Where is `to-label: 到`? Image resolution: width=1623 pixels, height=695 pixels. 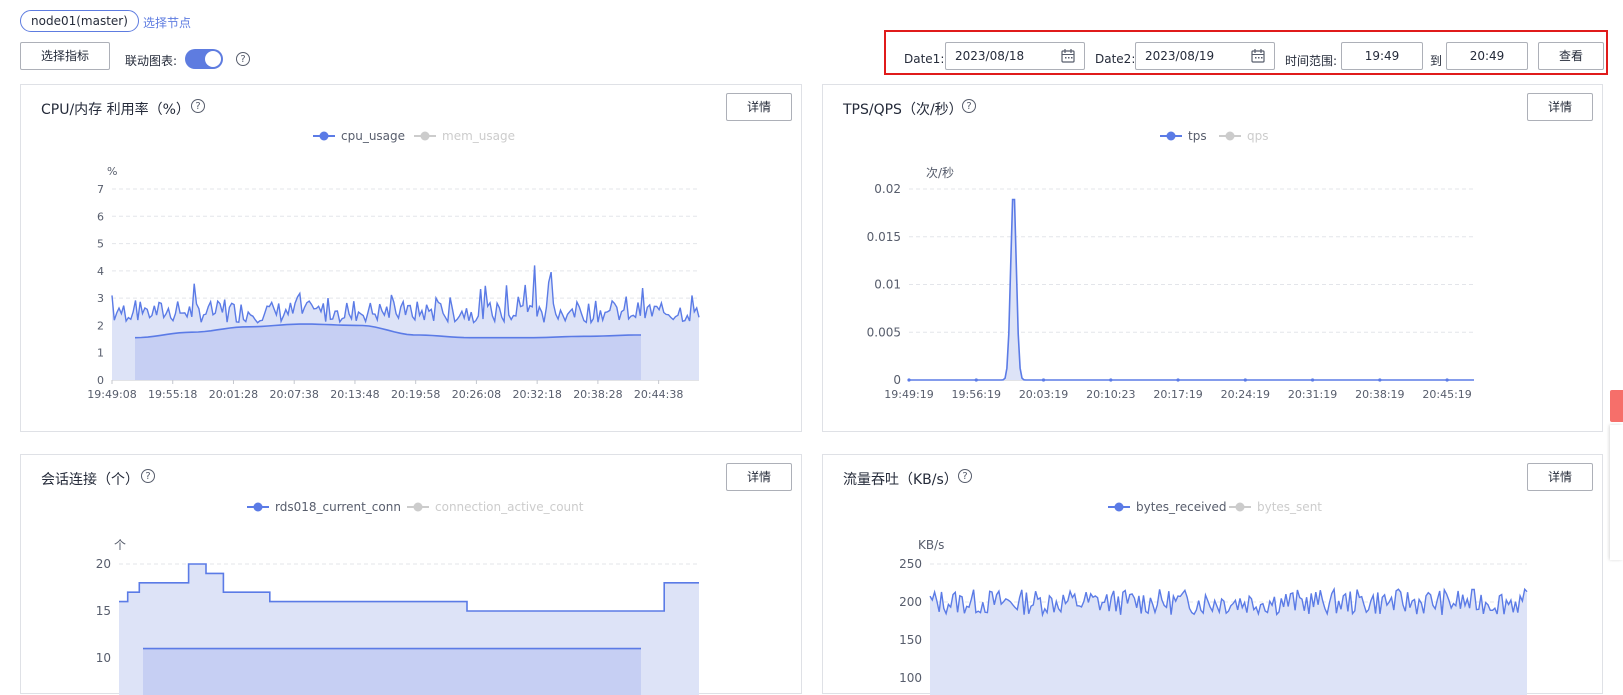 to-label: 到 is located at coordinates (1436, 61).